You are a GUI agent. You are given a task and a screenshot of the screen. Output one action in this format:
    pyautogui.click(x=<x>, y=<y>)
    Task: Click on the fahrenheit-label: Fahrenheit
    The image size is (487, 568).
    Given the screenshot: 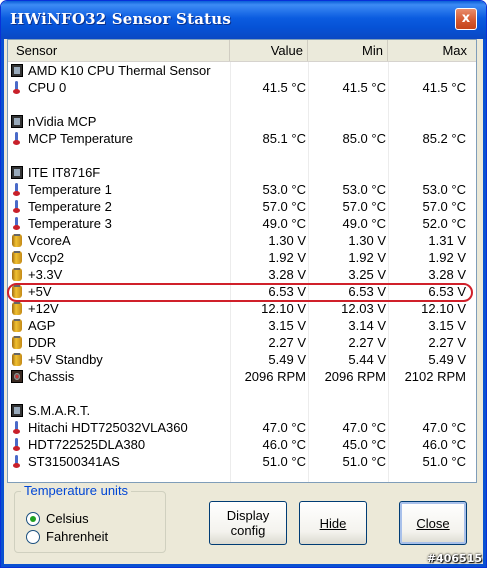 What is the action you would take?
    pyautogui.click(x=77, y=536)
    